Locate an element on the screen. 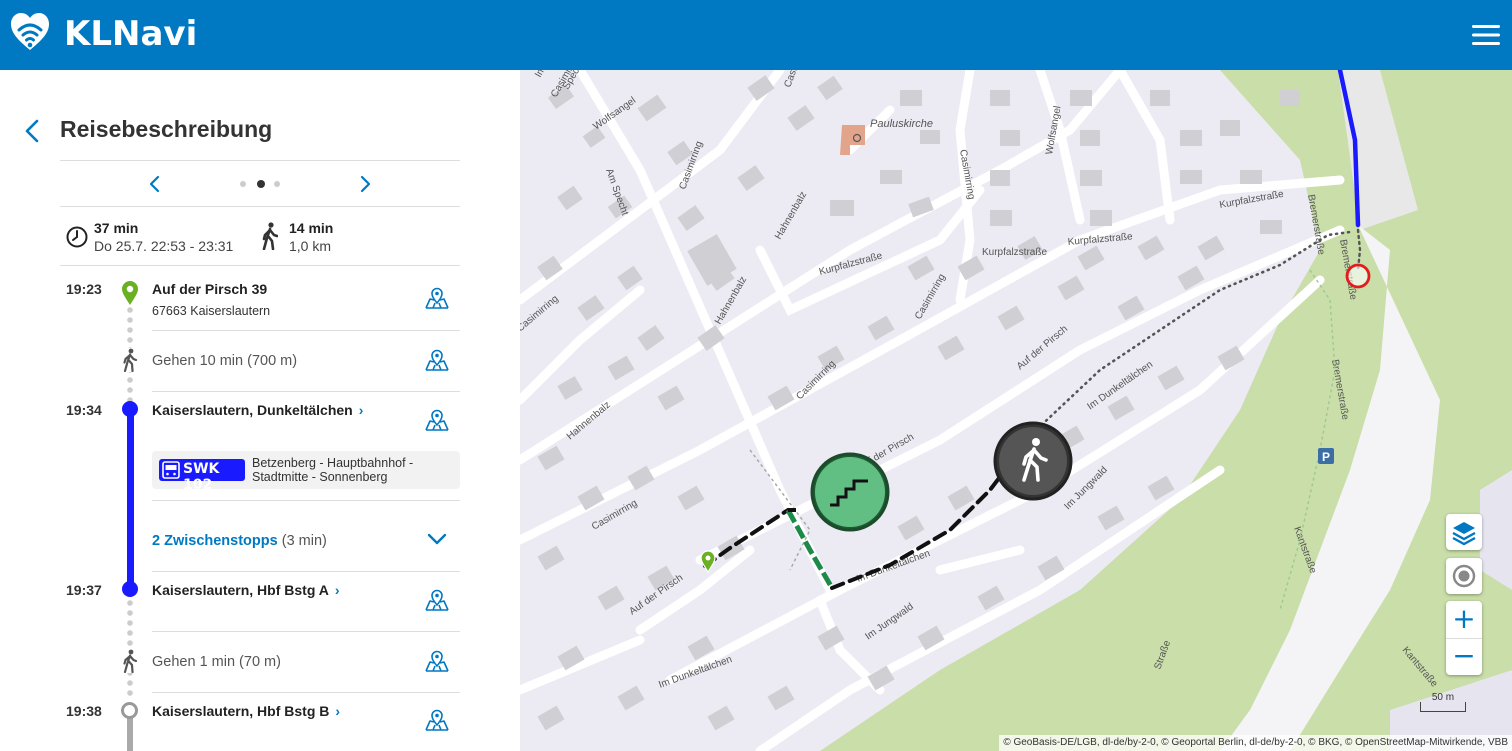 This screenshot has height=751, width=1512. app-header: KLNavi is located at coordinates (756, 35).